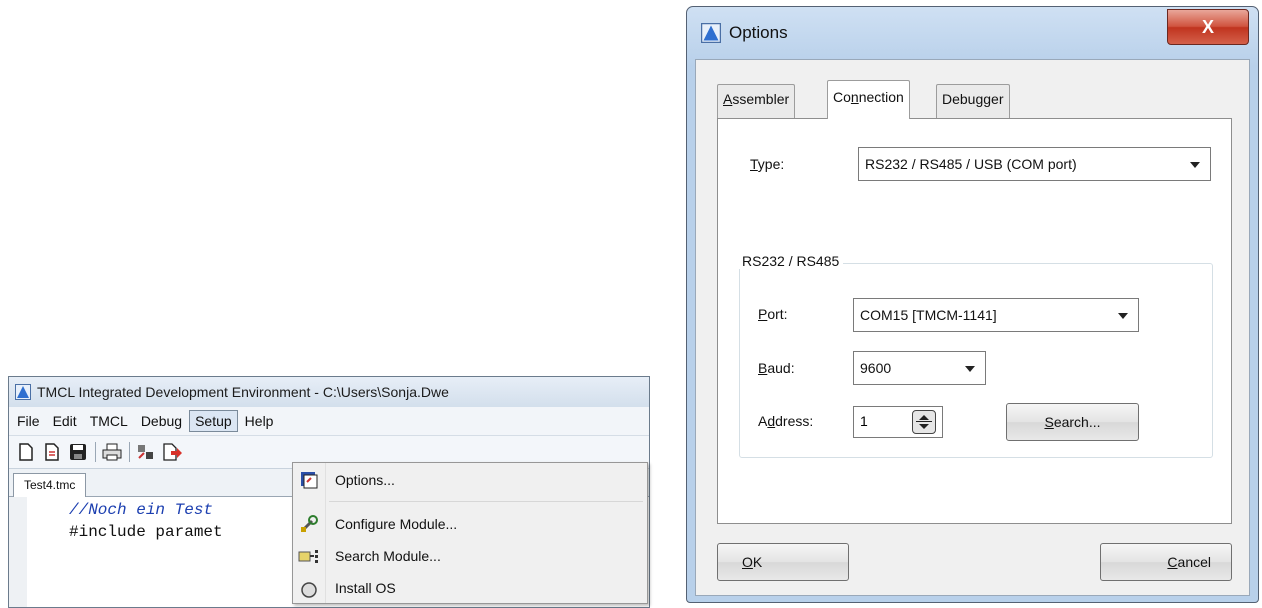 Image resolution: width=1262 pixels, height=608 pixels. I want to click on menu-setup: Setup, so click(213, 421).